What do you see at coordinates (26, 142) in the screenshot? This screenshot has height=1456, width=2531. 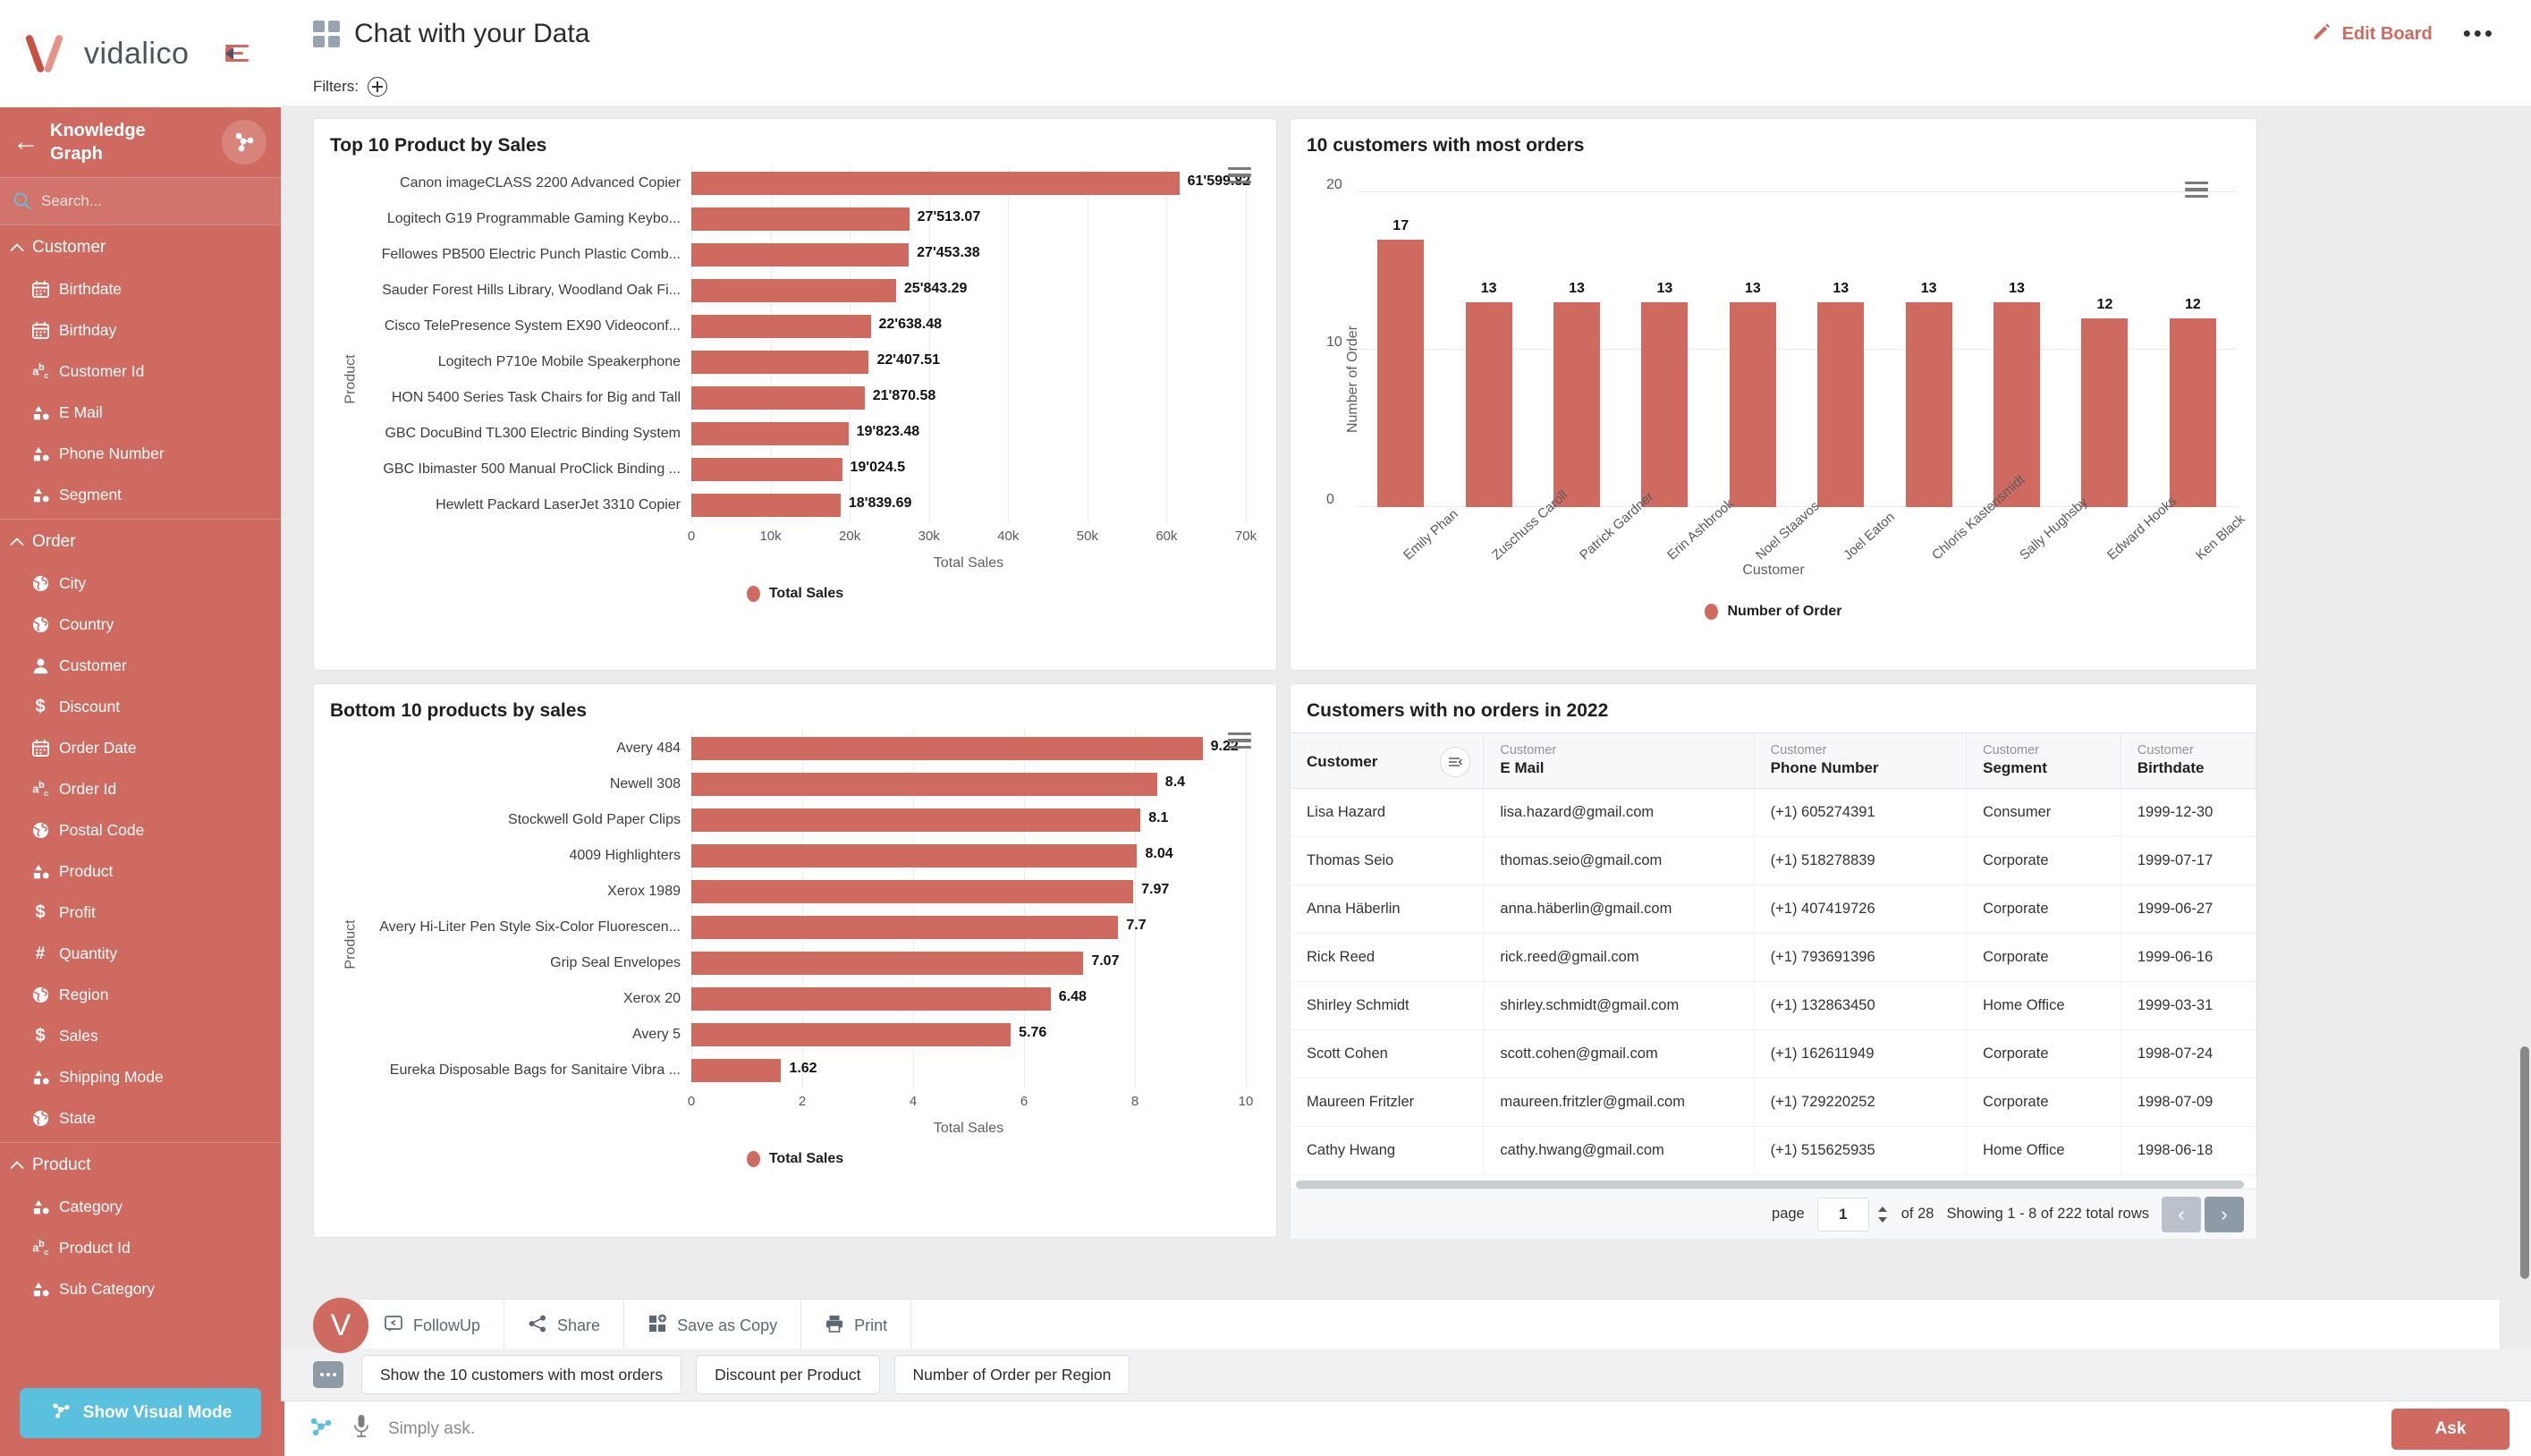 I see `back-arrow-icon: ←` at bounding box center [26, 142].